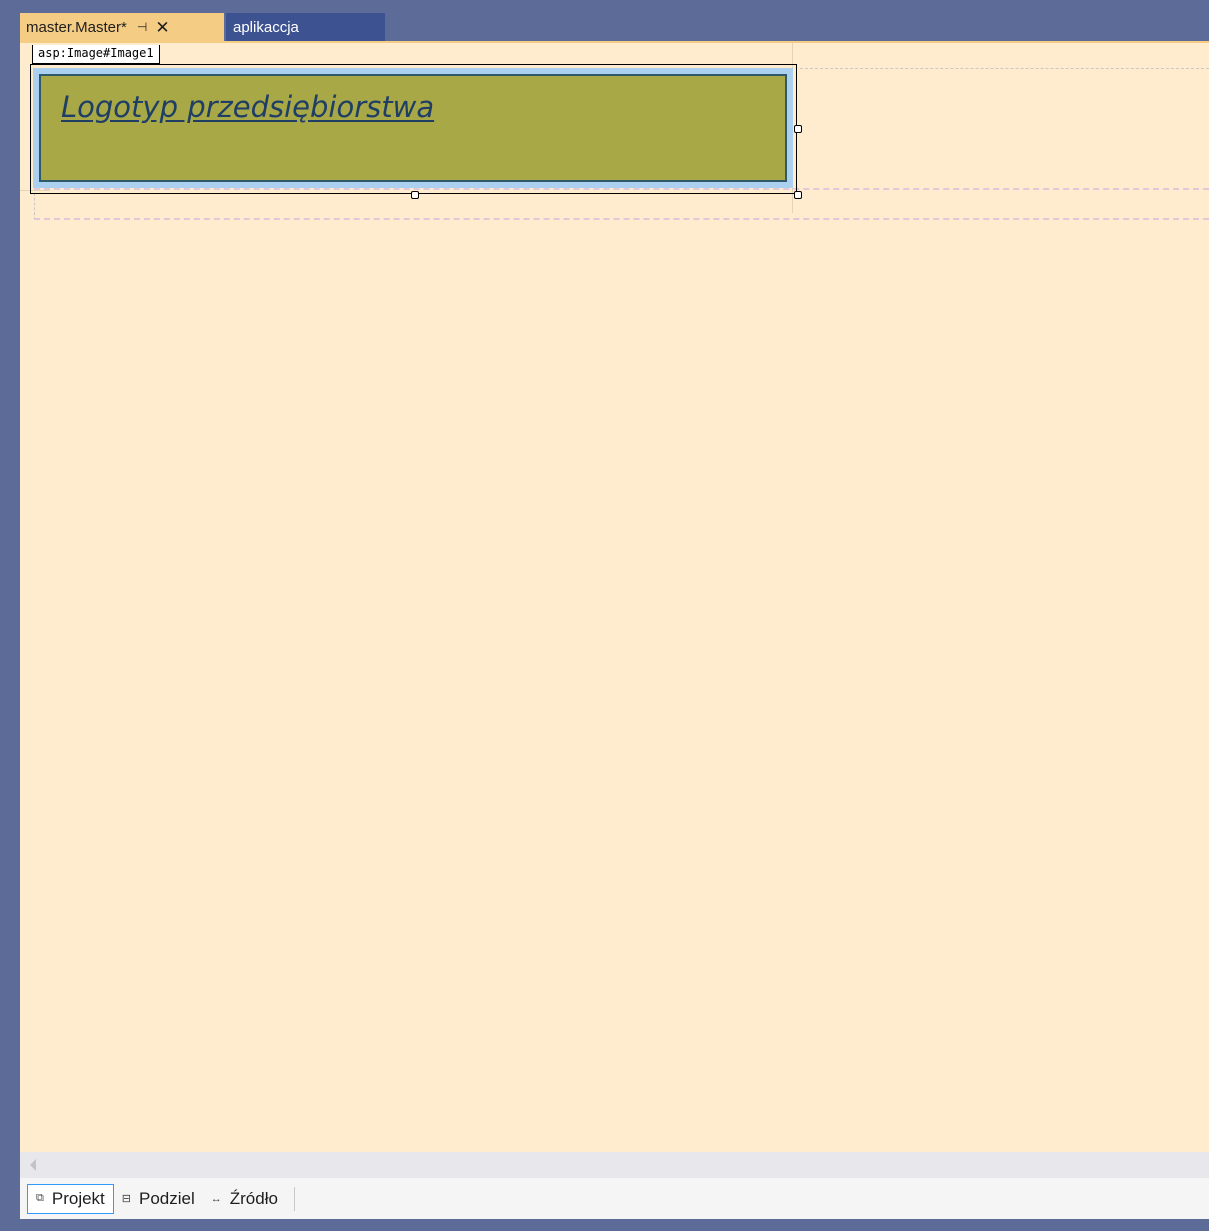  I want to click on tab-title: aplikaccja, so click(266, 27).